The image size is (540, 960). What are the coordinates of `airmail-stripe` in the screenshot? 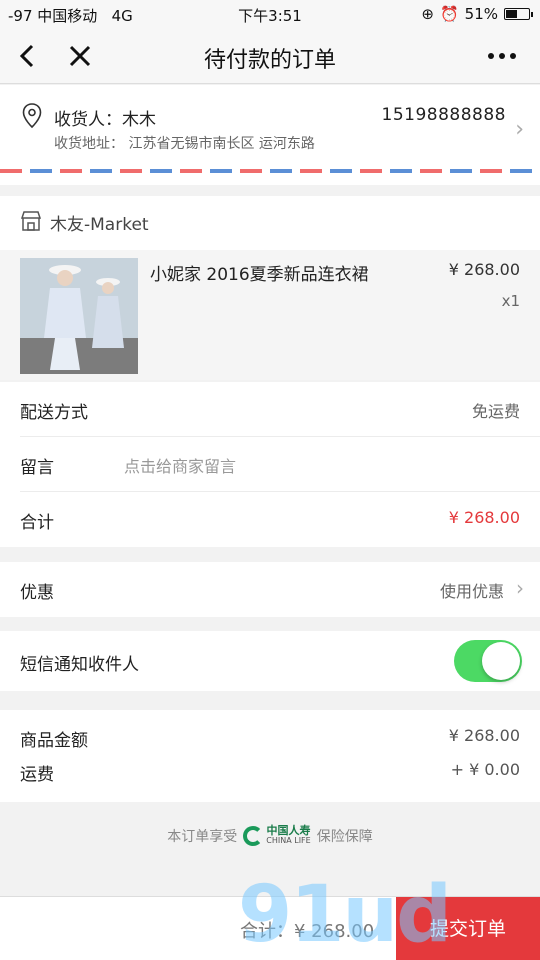 It's located at (270, 171).